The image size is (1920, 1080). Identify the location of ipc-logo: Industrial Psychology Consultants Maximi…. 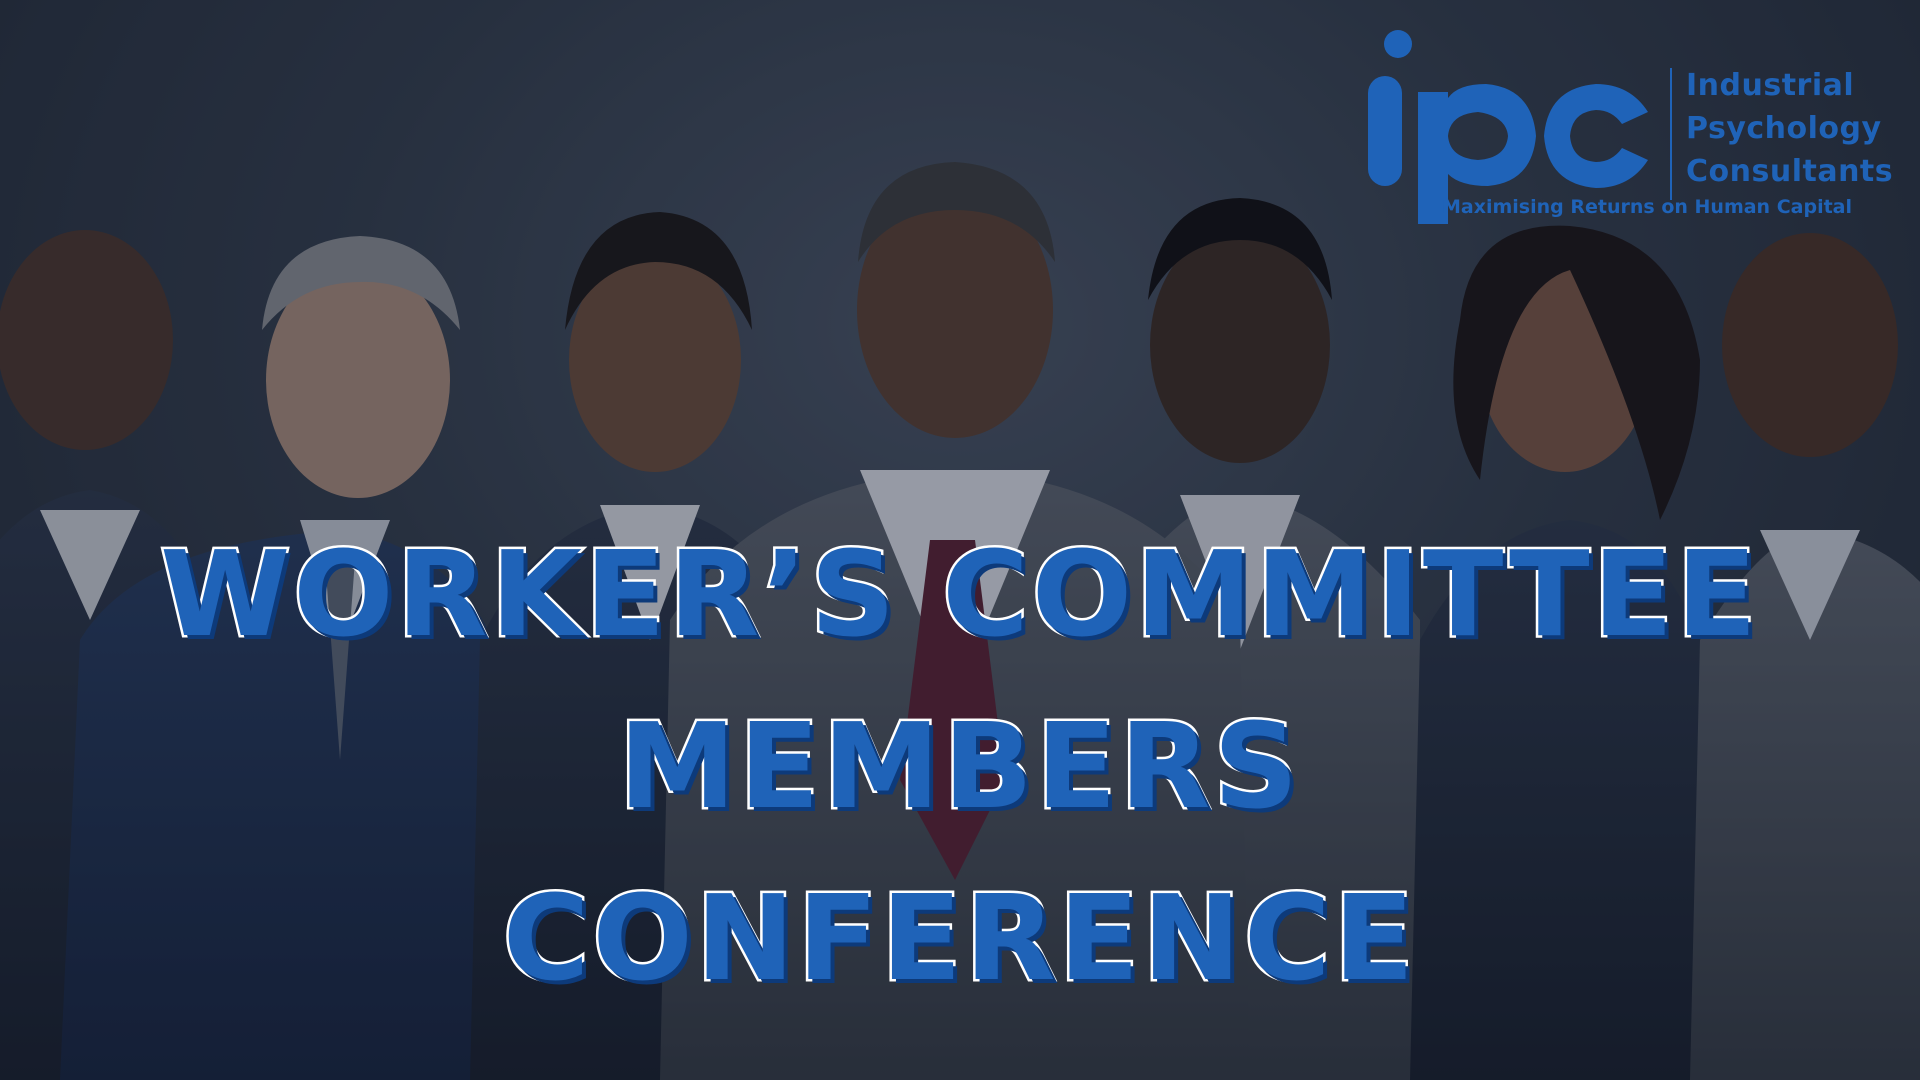
(1626, 129).